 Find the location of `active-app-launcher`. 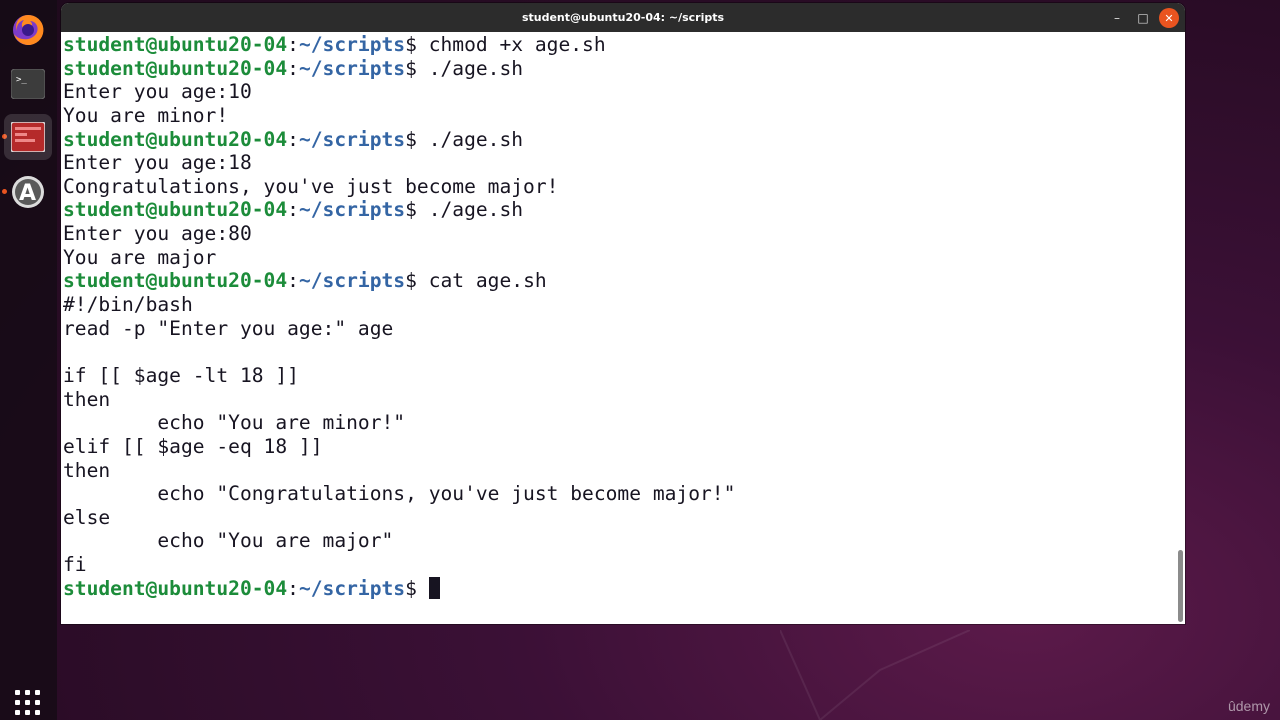

active-app-launcher is located at coordinates (28, 137).